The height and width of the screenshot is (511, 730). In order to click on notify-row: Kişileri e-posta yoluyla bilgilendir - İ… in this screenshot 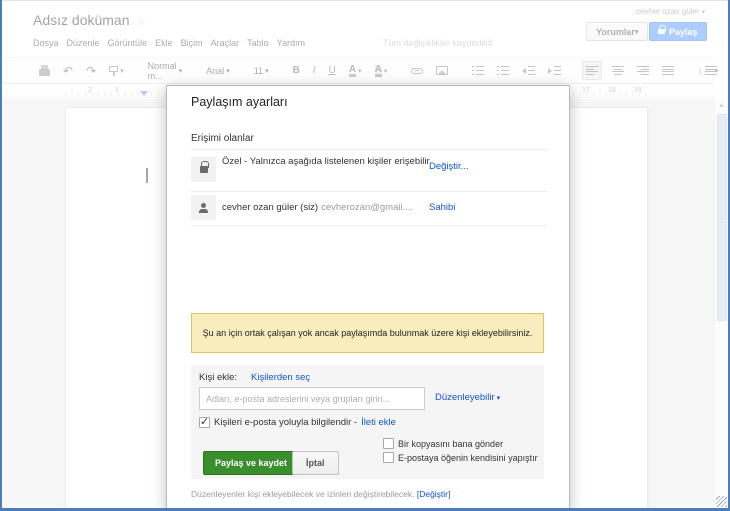, I will do `click(297, 421)`.